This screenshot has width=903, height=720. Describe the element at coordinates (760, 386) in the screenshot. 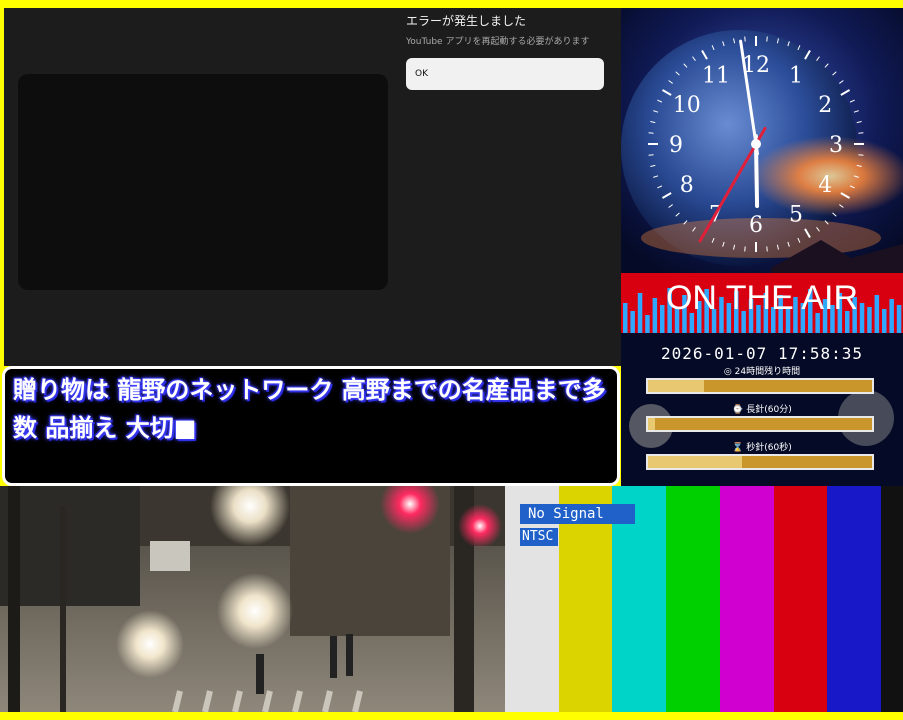

I see `progress-bar-day` at that location.